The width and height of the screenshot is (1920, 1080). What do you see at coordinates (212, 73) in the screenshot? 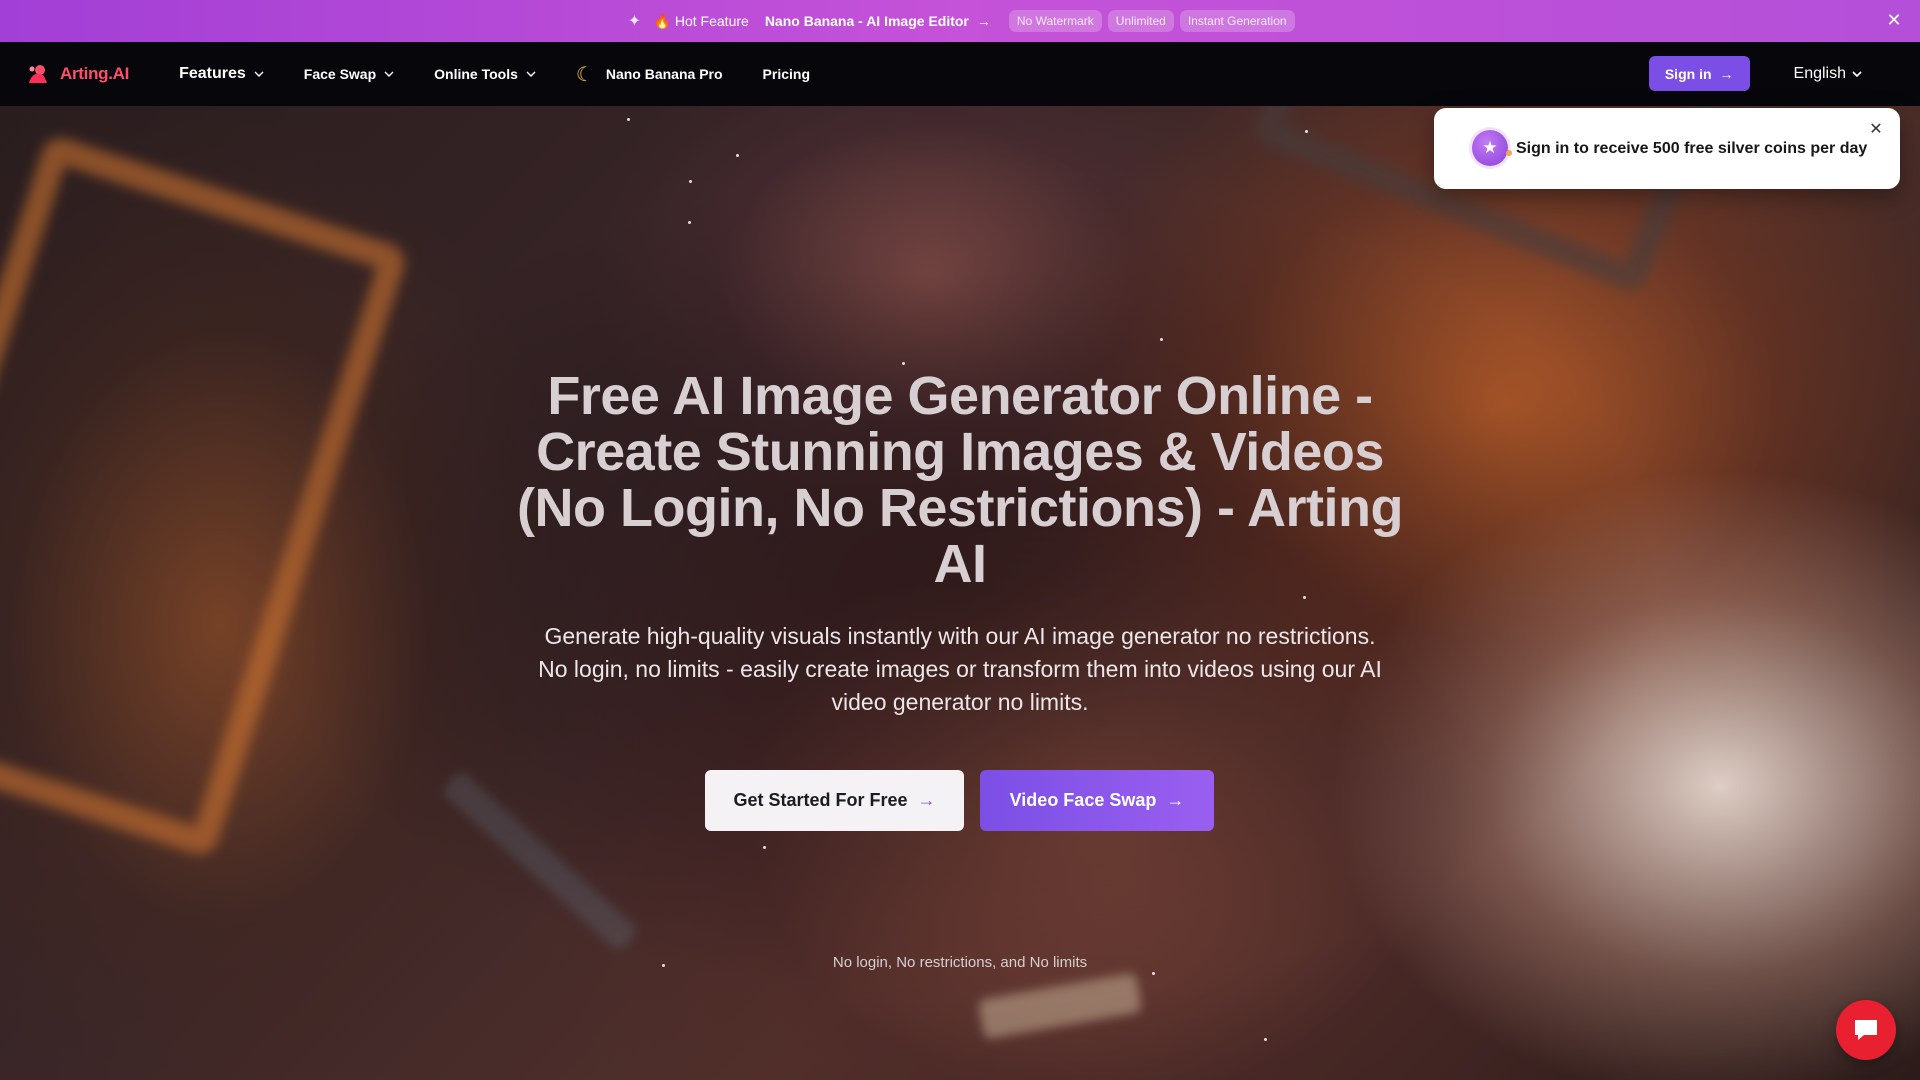
I see `menu-features-label: Features` at bounding box center [212, 73].